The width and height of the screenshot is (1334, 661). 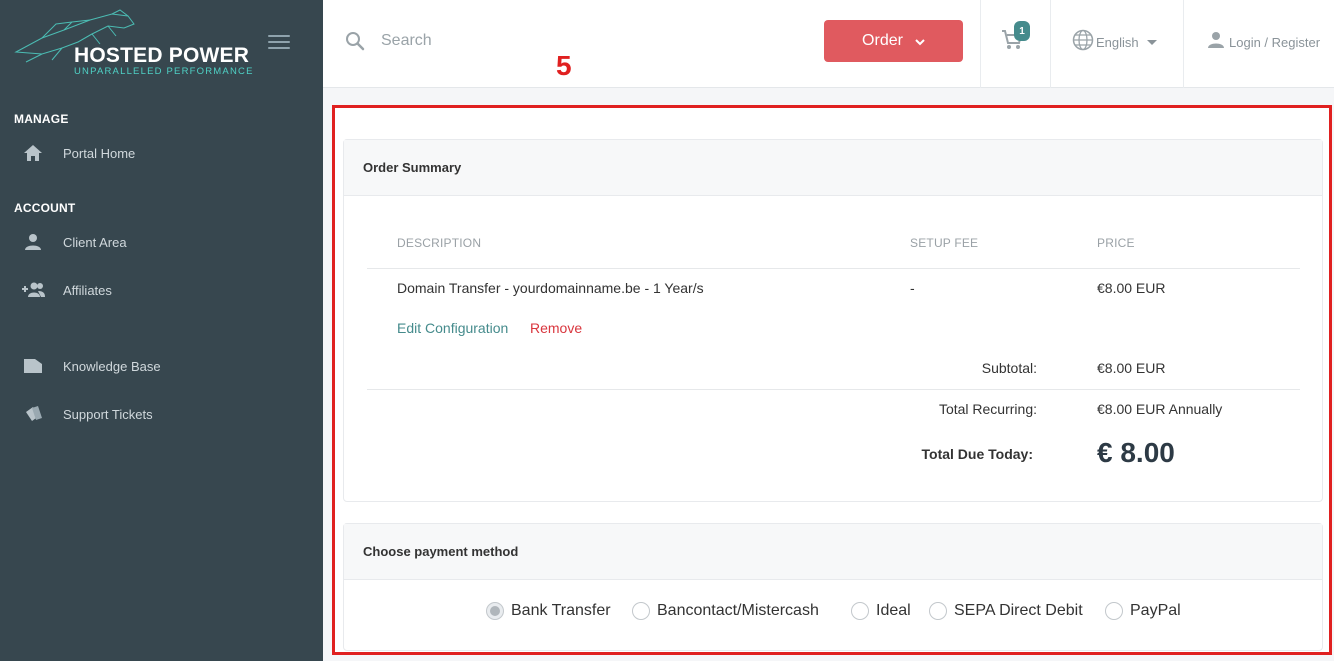 What do you see at coordinates (1117, 42) in the screenshot?
I see `language-label: English` at bounding box center [1117, 42].